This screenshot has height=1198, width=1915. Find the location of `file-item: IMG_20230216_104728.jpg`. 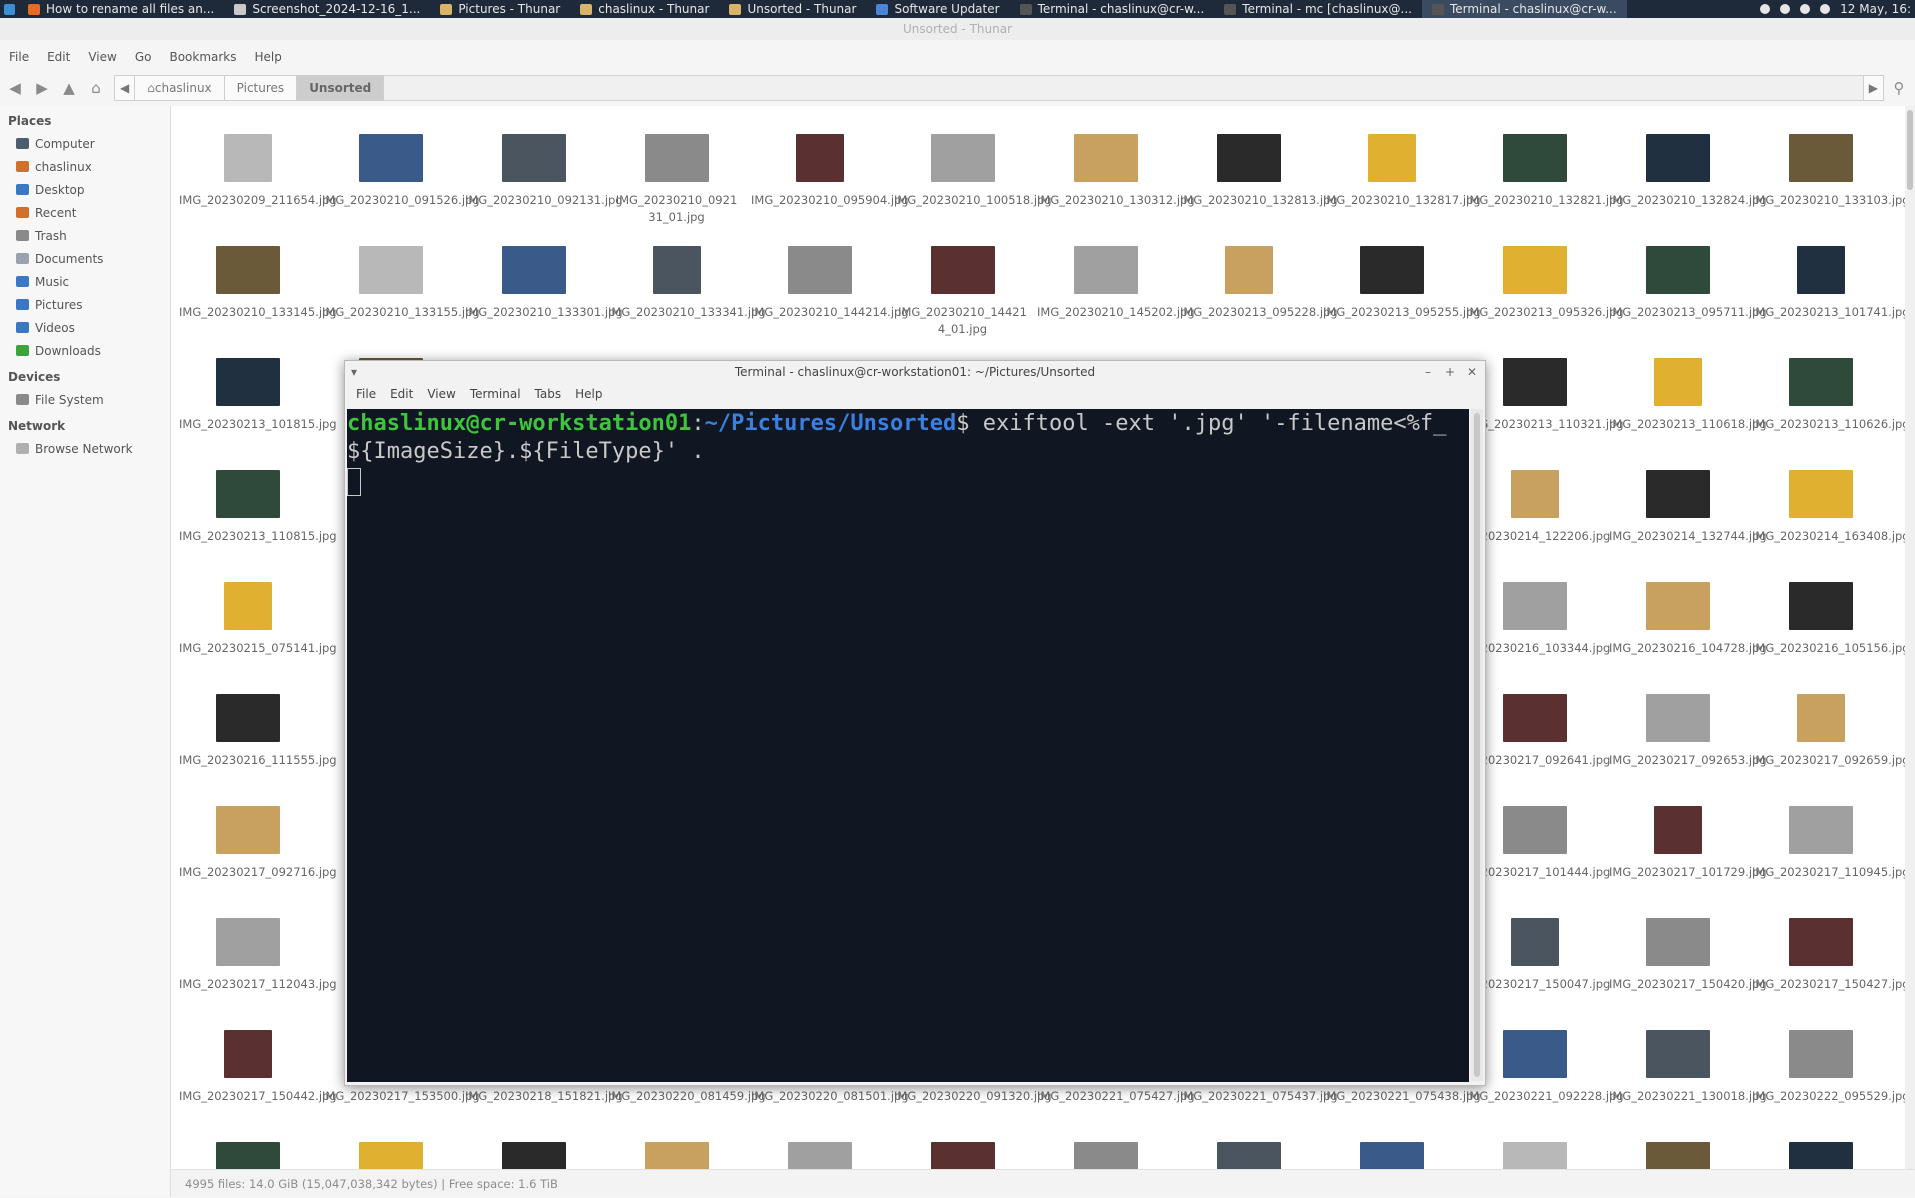

file-item: IMG_20230216_104728.jpg is located at coordinates (1688, 614).